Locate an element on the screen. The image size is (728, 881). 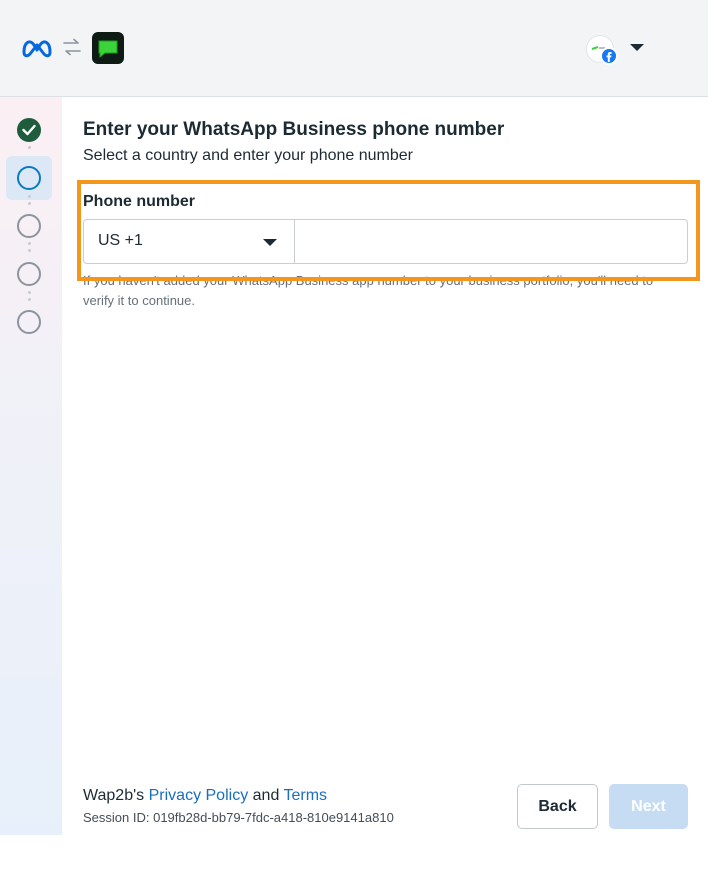
phone-number-input is located at coordinates (491, 241).